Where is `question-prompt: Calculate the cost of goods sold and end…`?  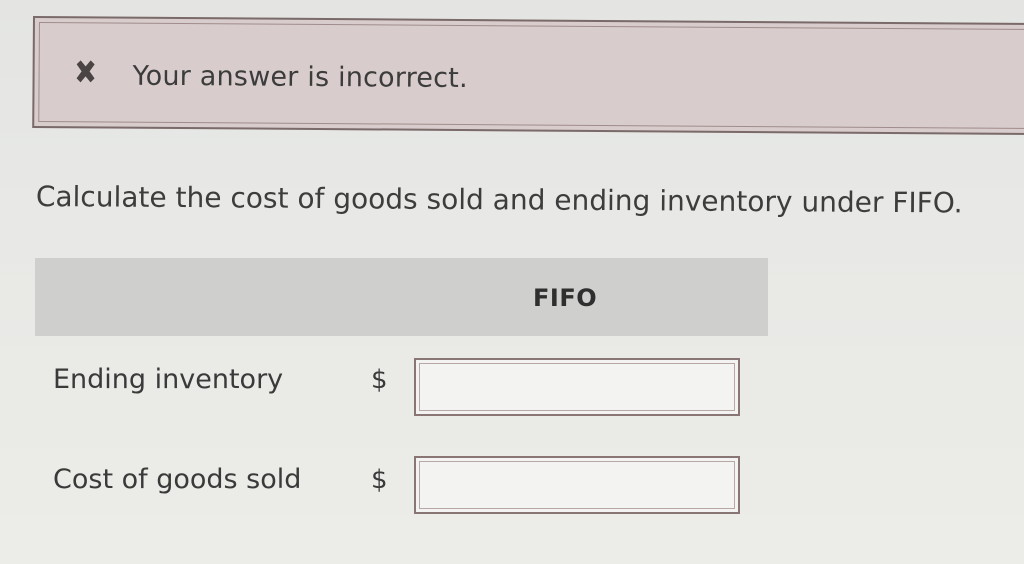 question-prompt: Calculate the cost of goods sold and end… is located at coordinates (499, 200).